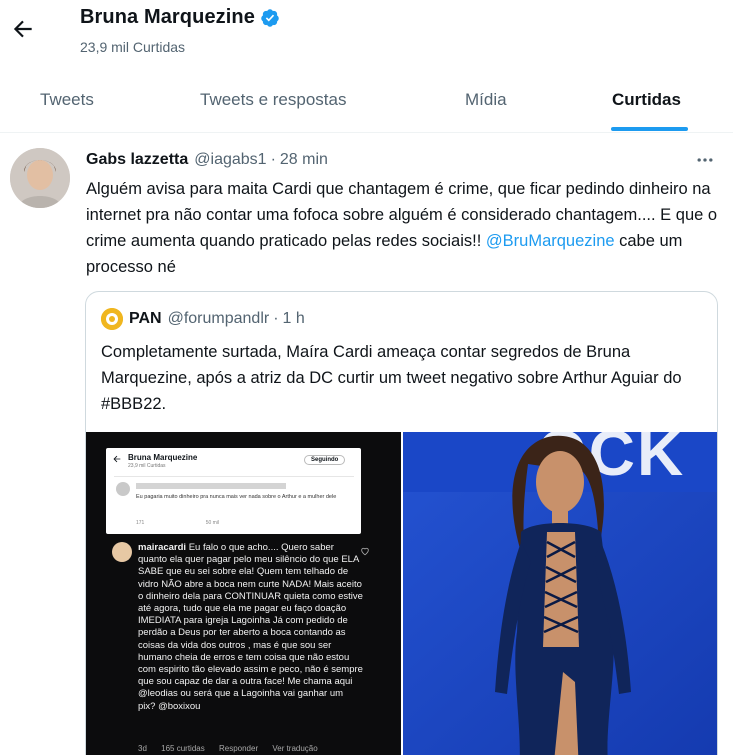  Describe the element at coordinates (325, 460) in the screenshot. I see `inner-follow-button: Seguindo` at that location.